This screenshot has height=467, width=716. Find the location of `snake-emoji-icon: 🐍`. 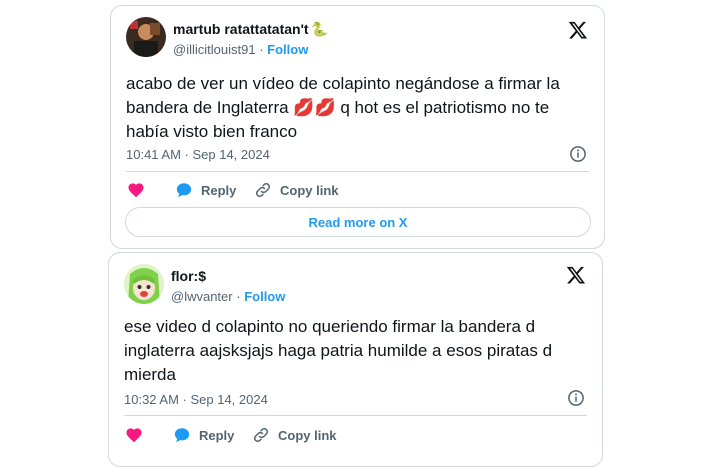

snake-emoji-icon: 🐍 is located at coordinates (319, 29).